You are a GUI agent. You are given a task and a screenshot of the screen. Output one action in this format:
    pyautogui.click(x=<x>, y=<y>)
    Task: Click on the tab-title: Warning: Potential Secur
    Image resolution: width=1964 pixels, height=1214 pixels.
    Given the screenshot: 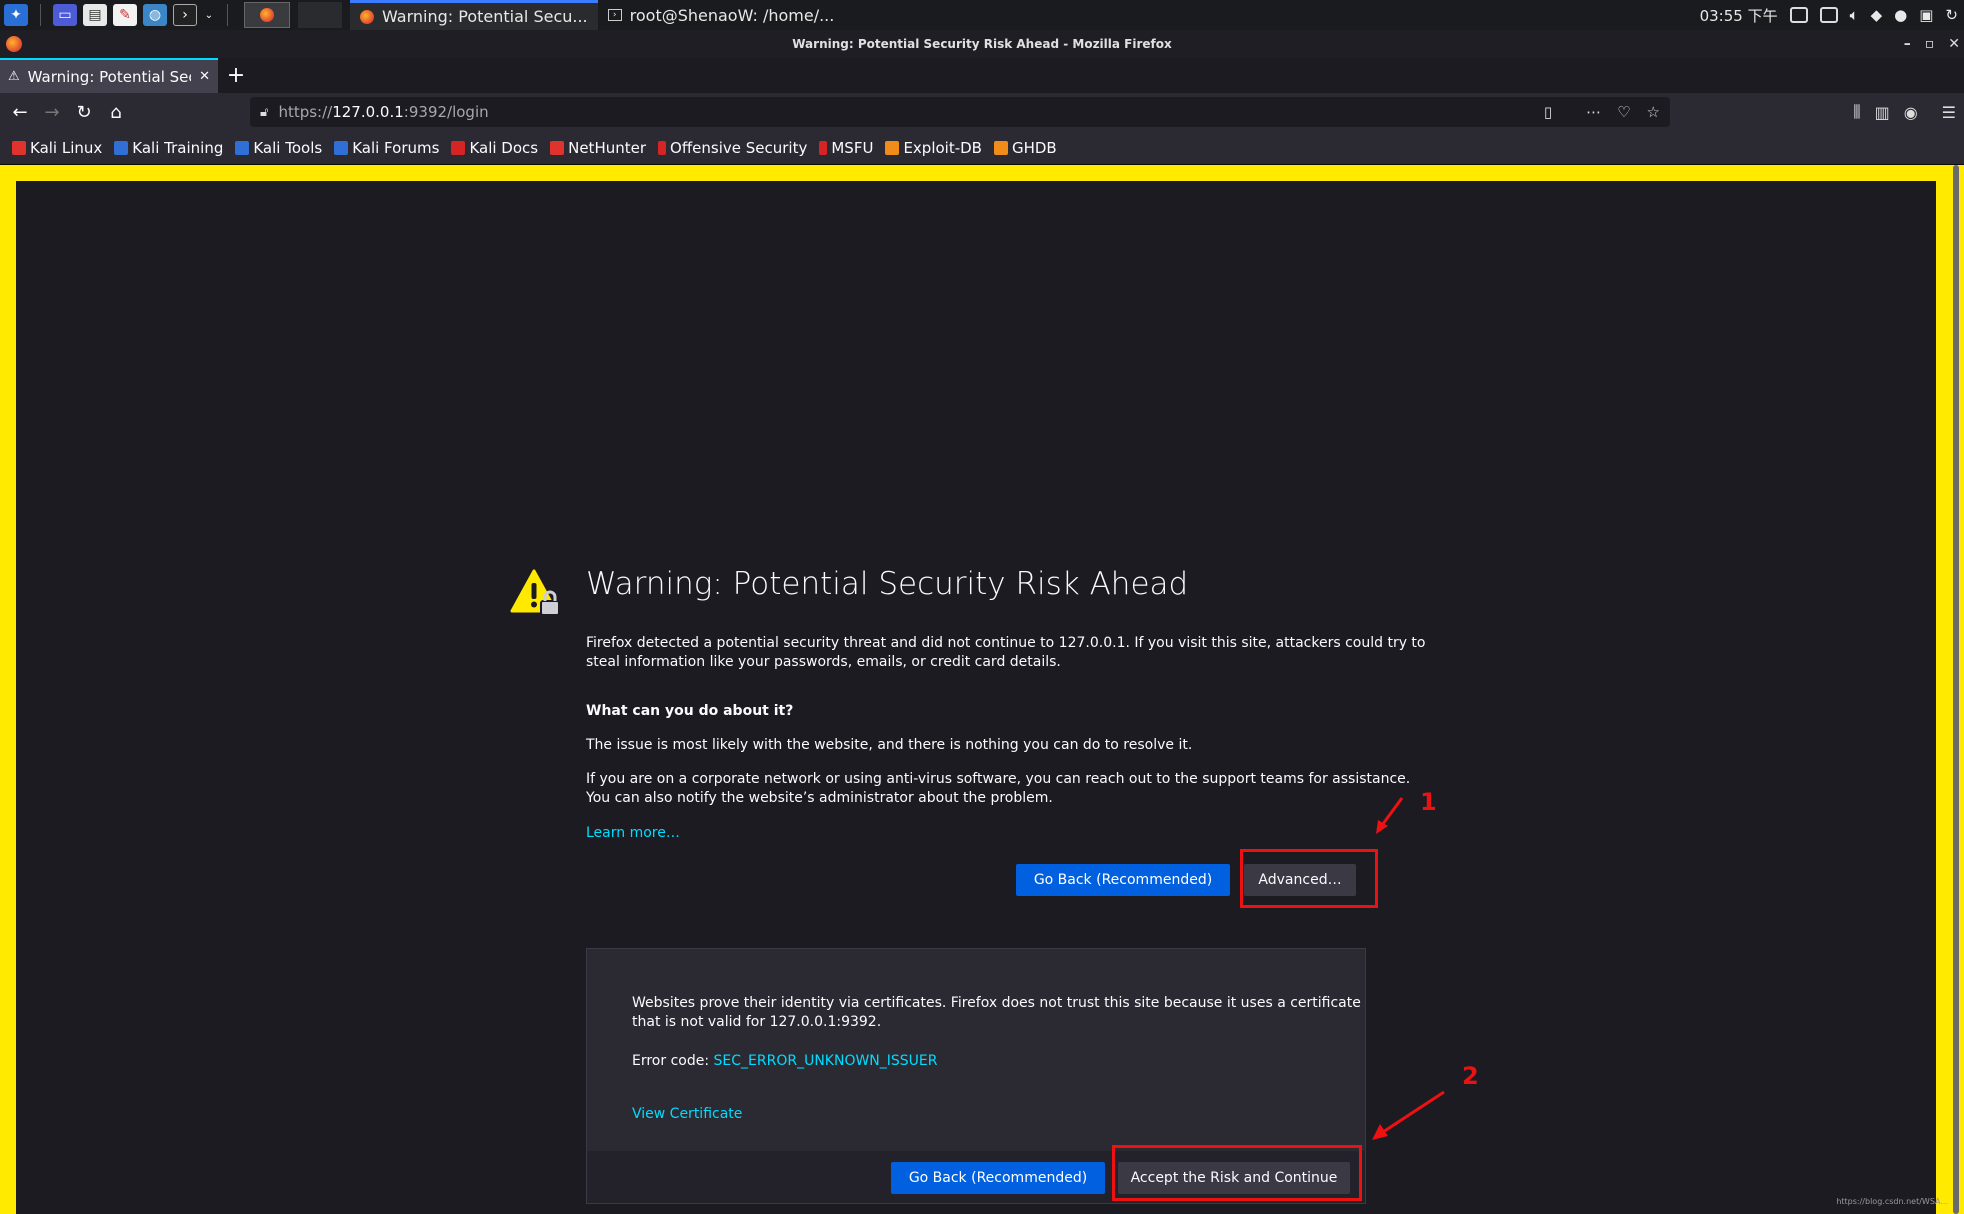 What is the action you would take?
    pyautogui.click(x=109, y=76)
    